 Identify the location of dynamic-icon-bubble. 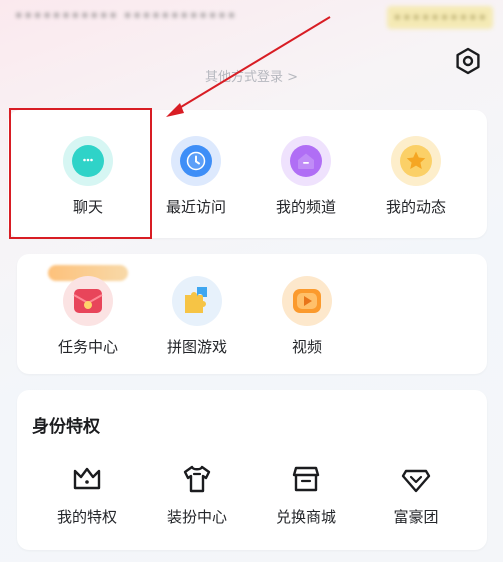
(416, 161).